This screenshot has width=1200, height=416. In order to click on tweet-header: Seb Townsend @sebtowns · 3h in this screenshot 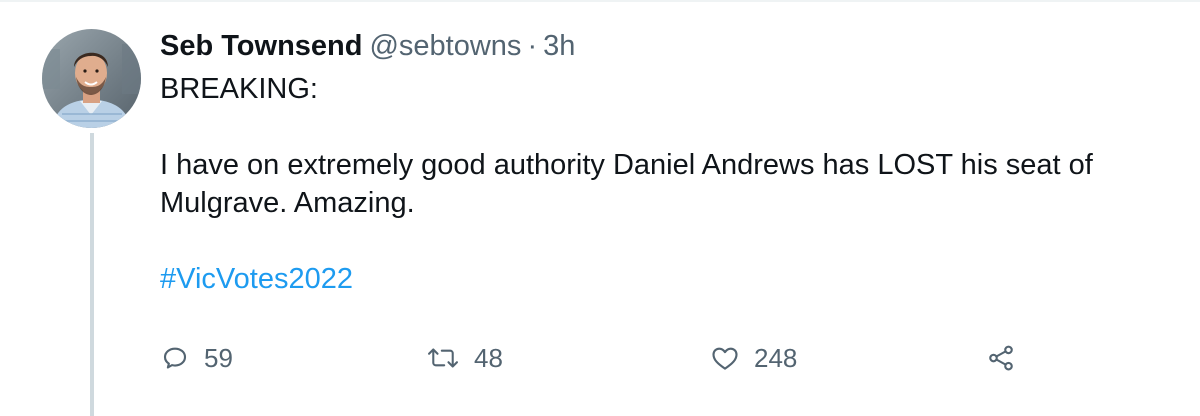, I will do `click(367, 46)`.